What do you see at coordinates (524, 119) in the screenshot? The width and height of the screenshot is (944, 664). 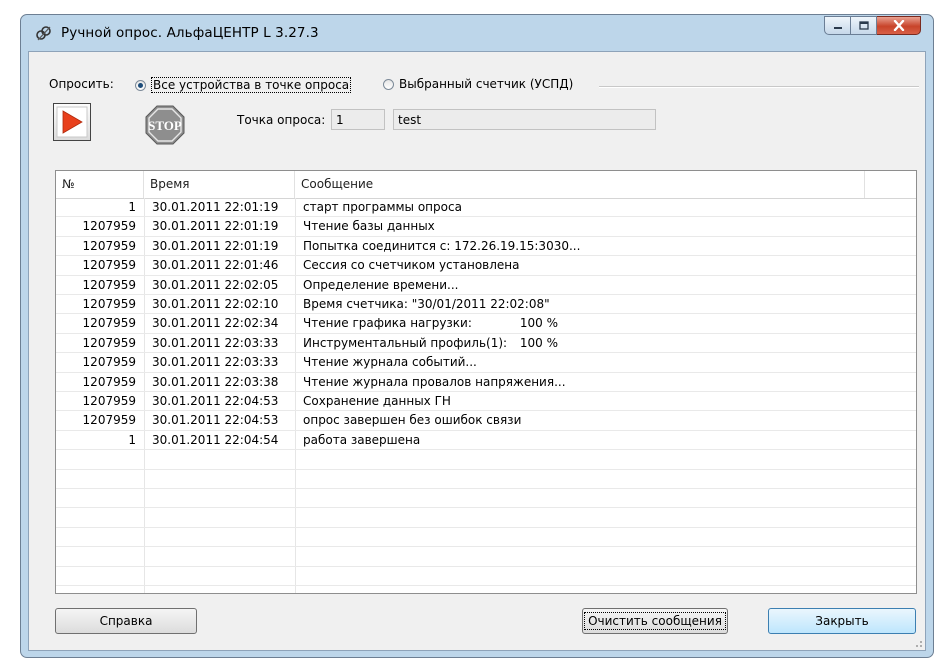 I see `poll-point-name: test` at bounding box center [524, 119].